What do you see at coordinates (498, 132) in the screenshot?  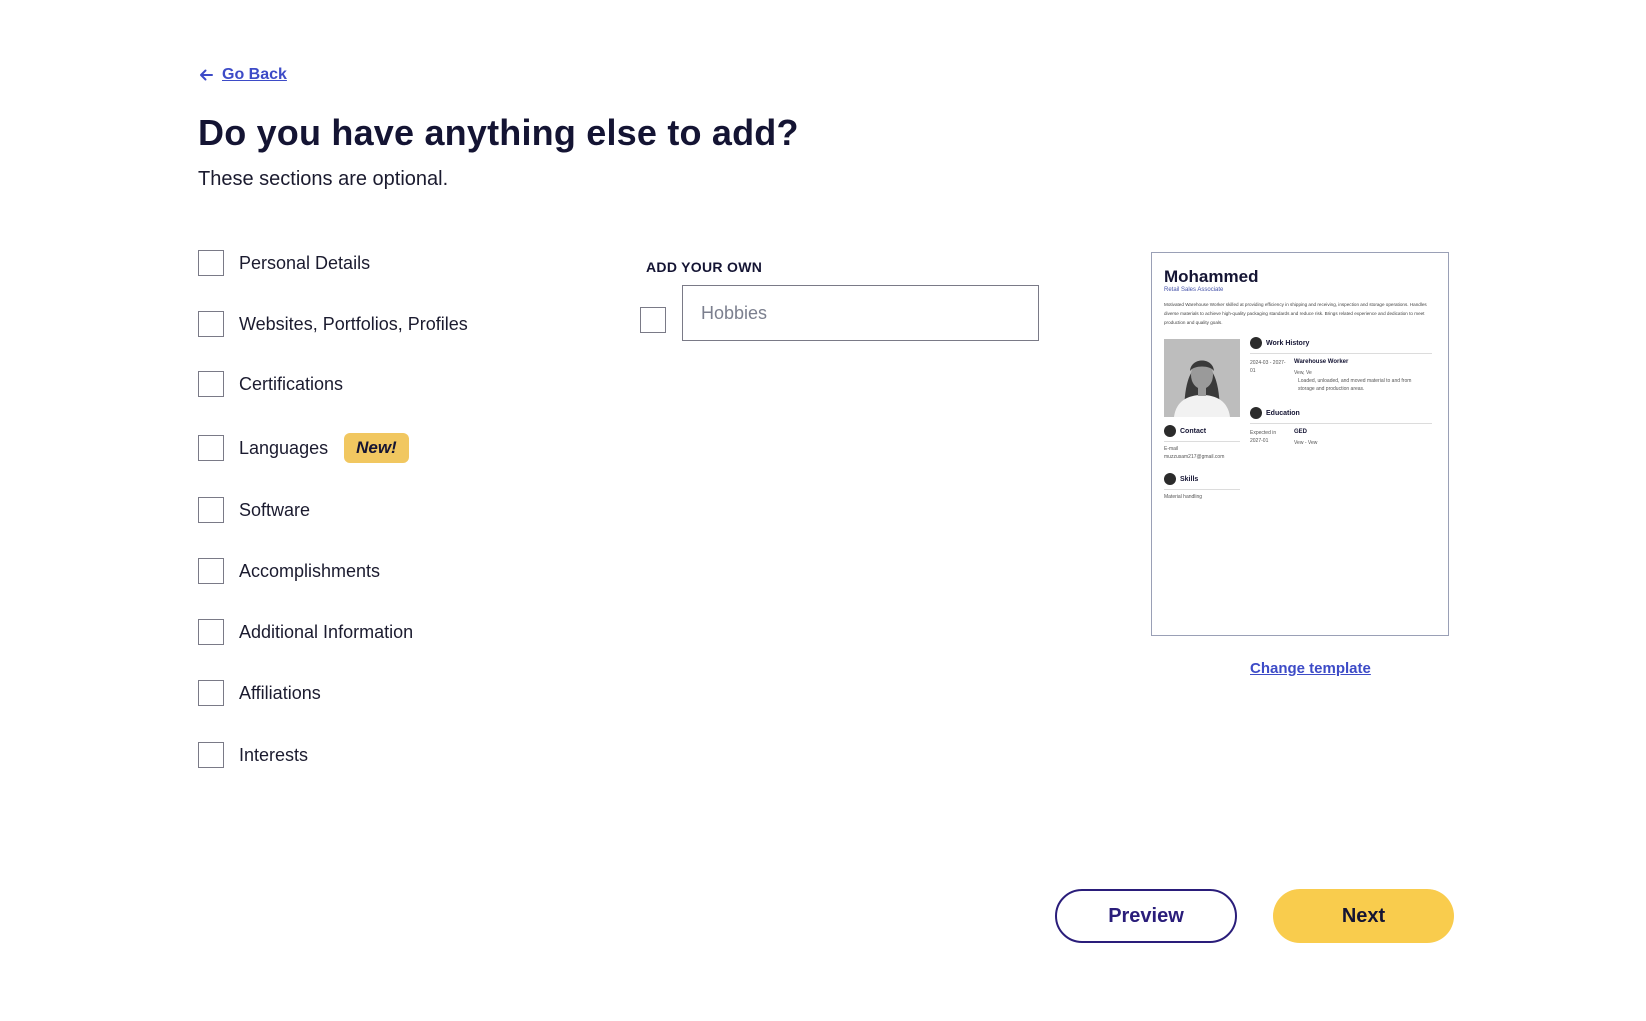 I see `page-title: Do you have anything else to add?` at bounding box center [498, 132].